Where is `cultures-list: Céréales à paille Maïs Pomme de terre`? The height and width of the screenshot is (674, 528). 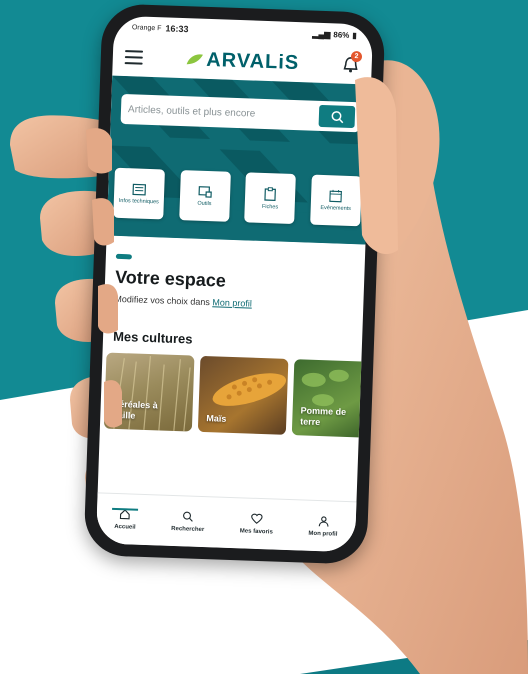 cultures-list: Céréales à paille Maïs Pomme de terre is located at coordinates (238, 395).